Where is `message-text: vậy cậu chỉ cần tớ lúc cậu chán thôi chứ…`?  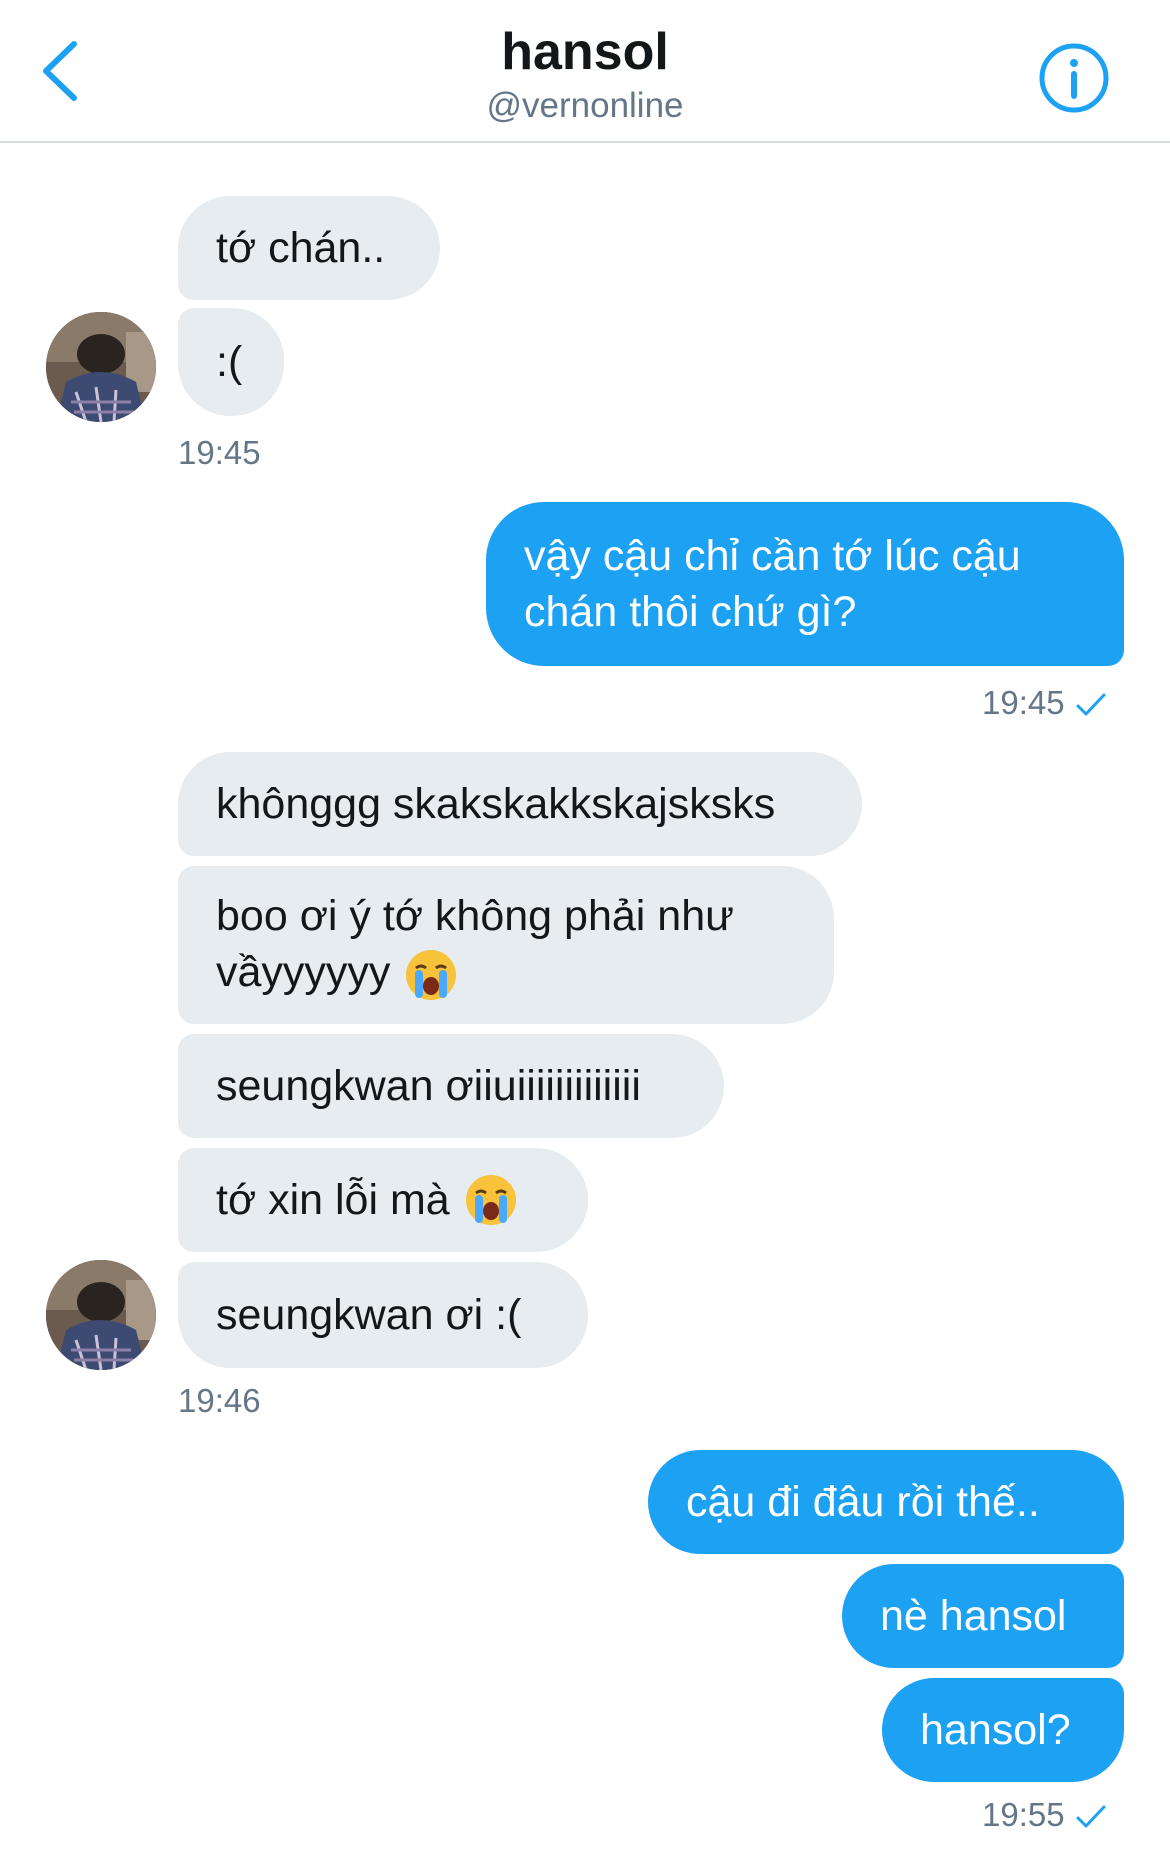 message-text: vậy cậu chỉ cần tớ lúc cậu chán thôi chứ… is located at coordinates (772, 584).